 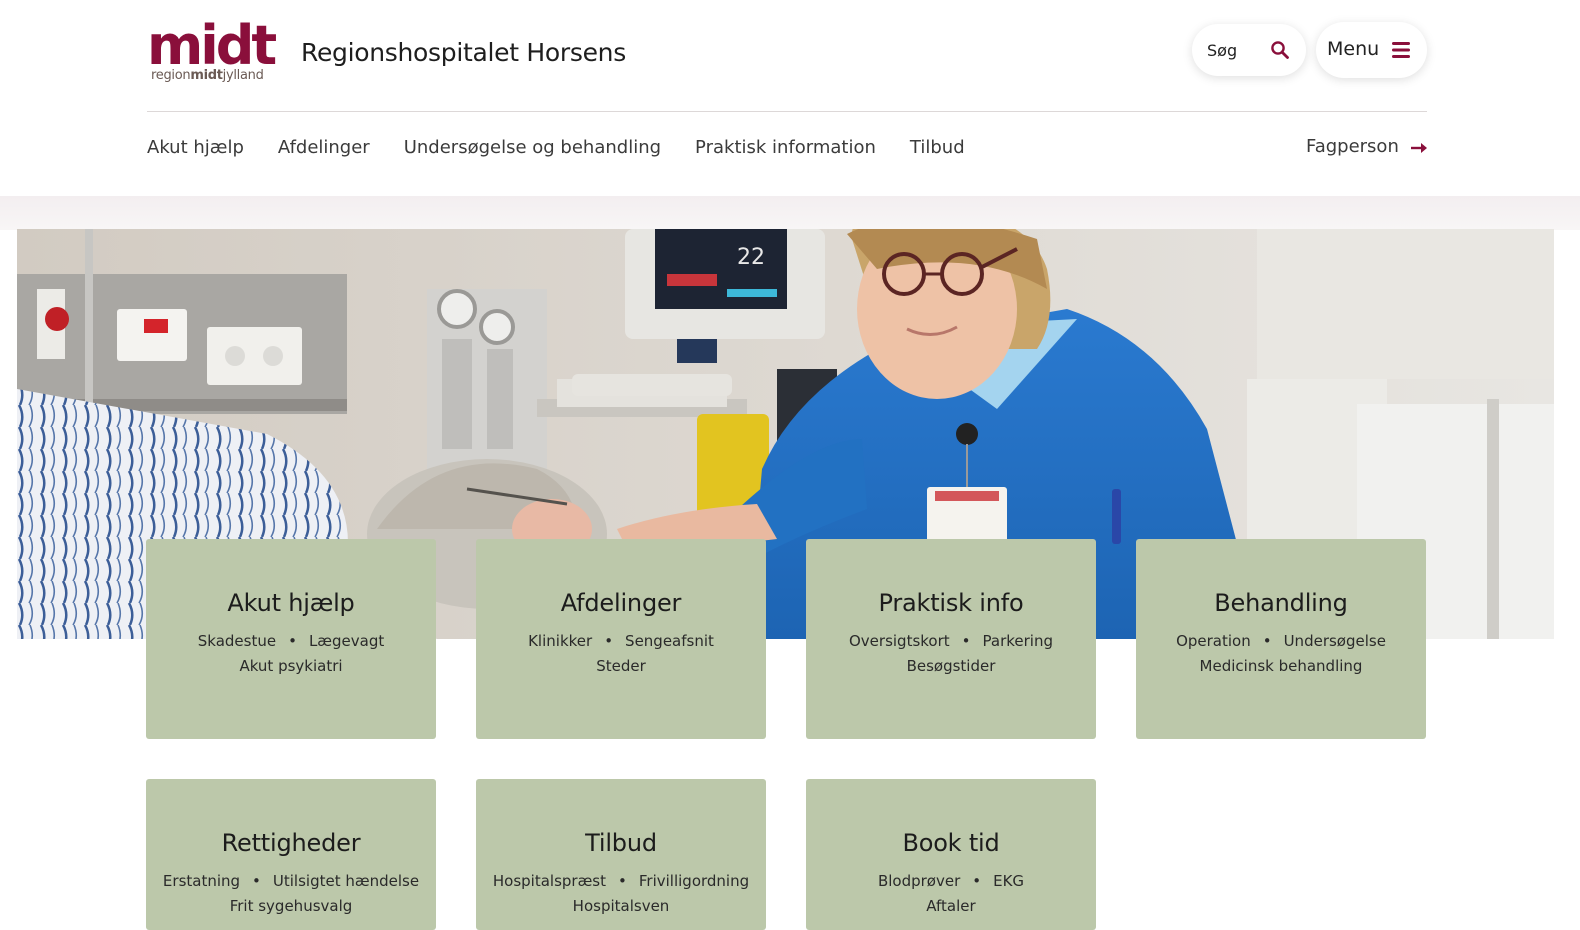 What do you see at coordinates (291, 654) in the screenshot?
I see `card-links: Skadestue • Lægevagt Akut psykiatri` at bounding box center [291, 654].